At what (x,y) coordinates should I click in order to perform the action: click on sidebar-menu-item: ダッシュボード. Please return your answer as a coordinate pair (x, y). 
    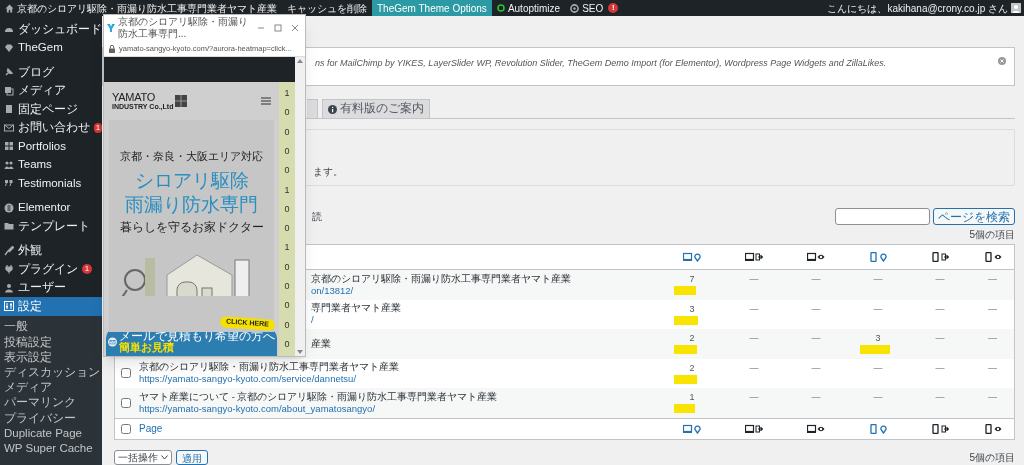
    Looking at the image, I should click on (51, 29).